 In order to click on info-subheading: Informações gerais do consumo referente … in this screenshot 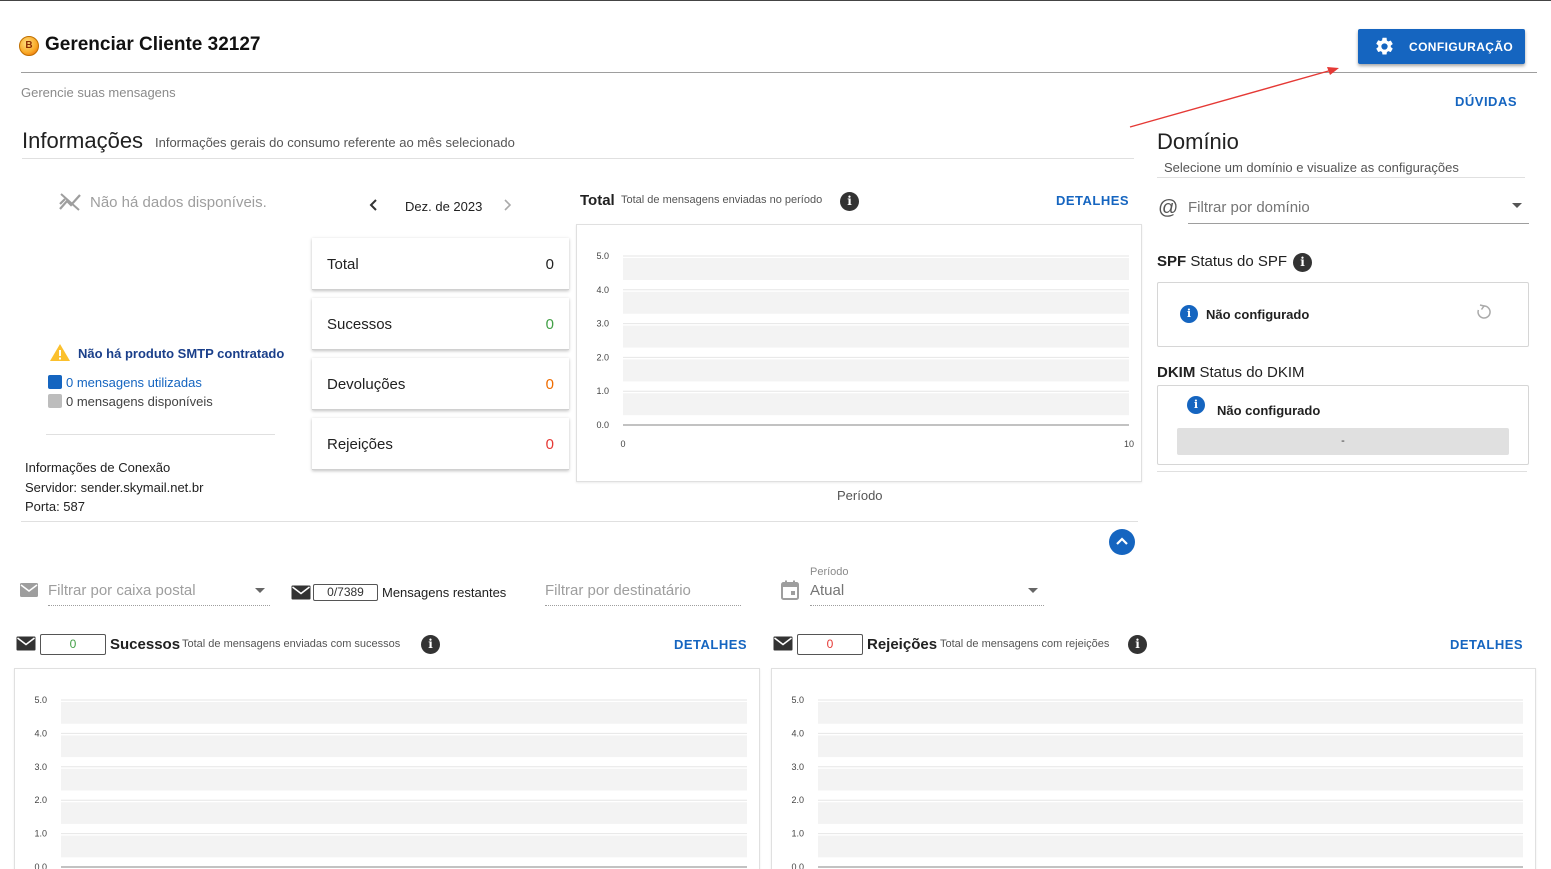, I will do `click(335, 142)`.